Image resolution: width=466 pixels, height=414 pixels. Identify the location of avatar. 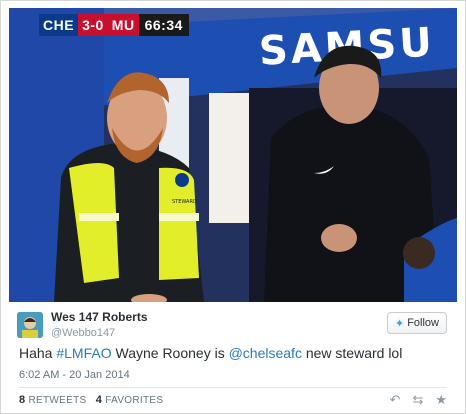
(30, 325).